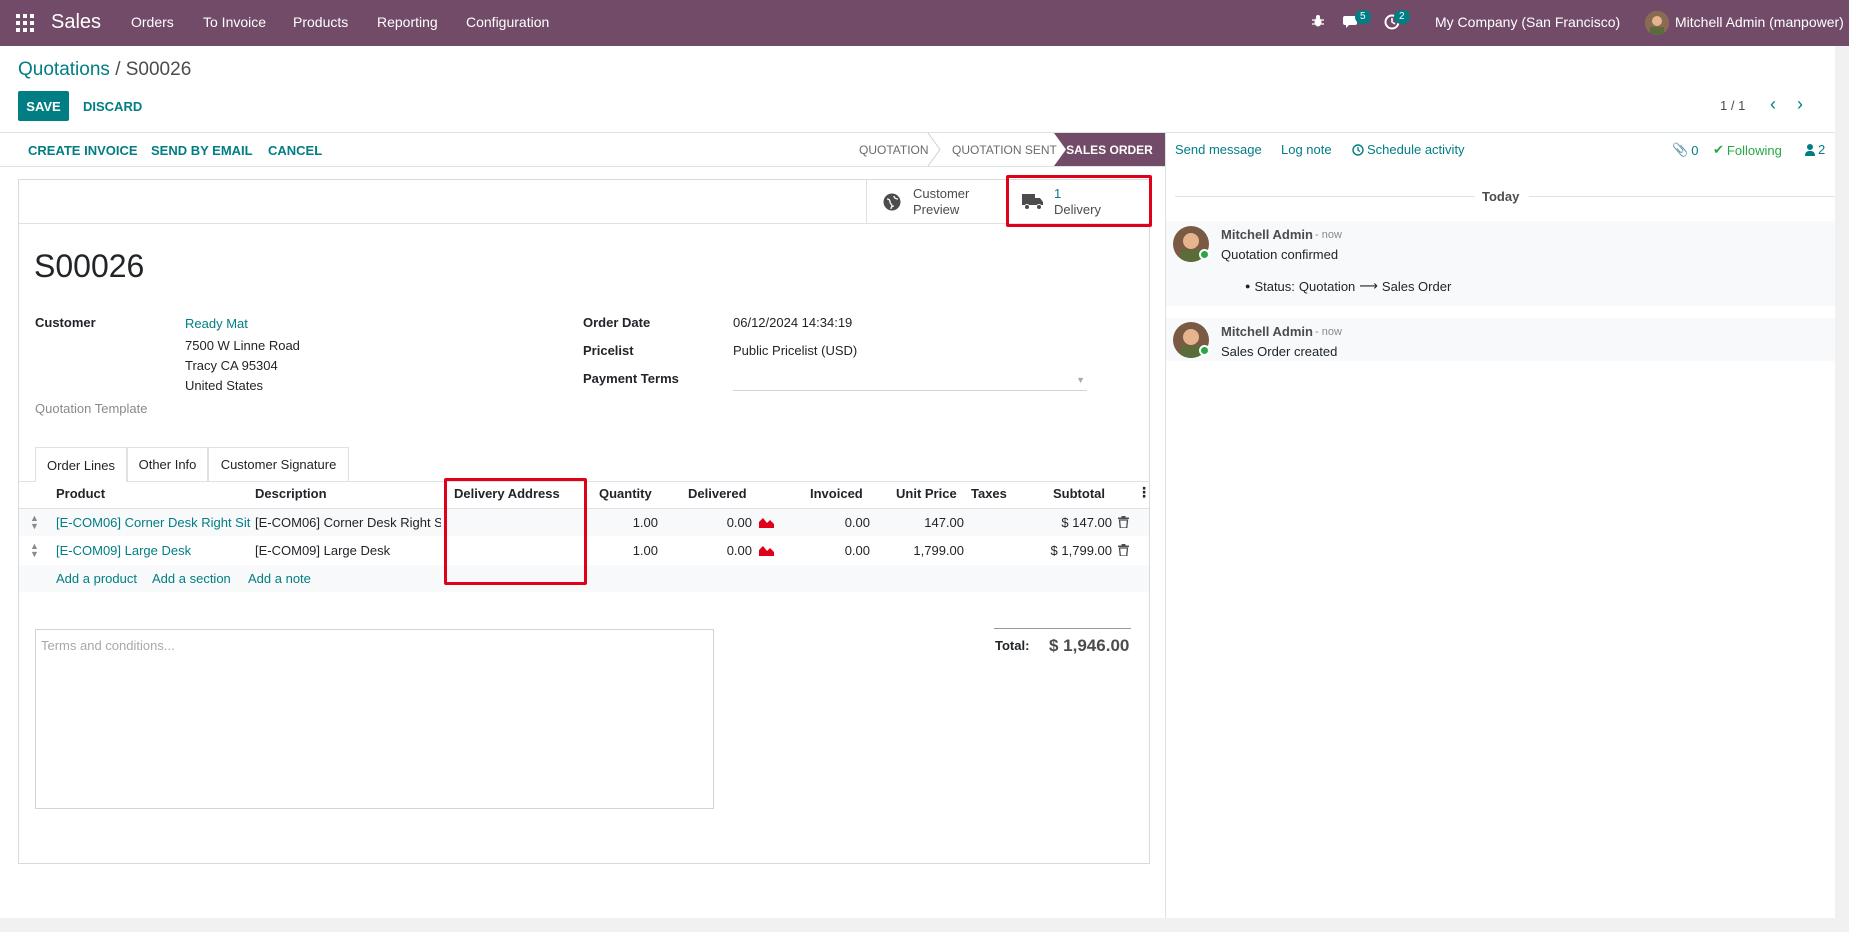 The width and height of the screenshot is (1849, 932). I want to click on app-menu-icon, so click(26, 23).